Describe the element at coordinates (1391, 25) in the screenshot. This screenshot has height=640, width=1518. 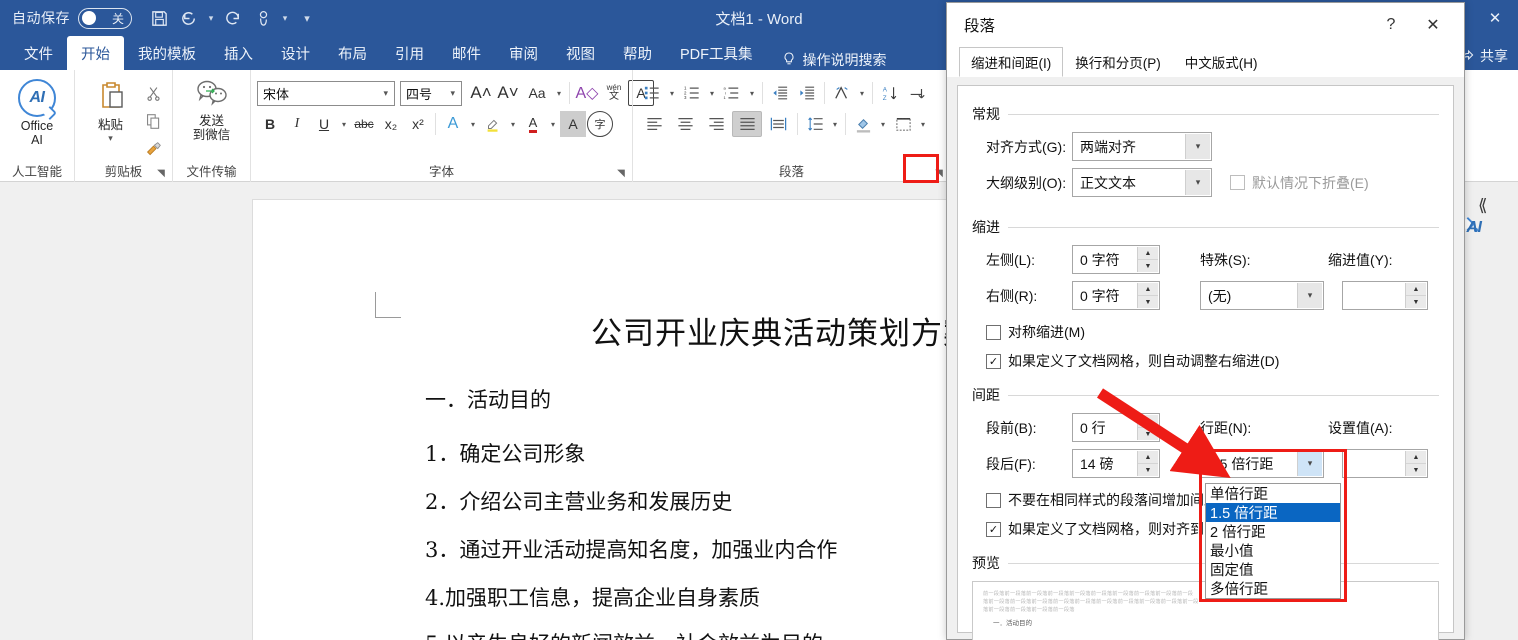
I see `help-icon: ?` at that location.